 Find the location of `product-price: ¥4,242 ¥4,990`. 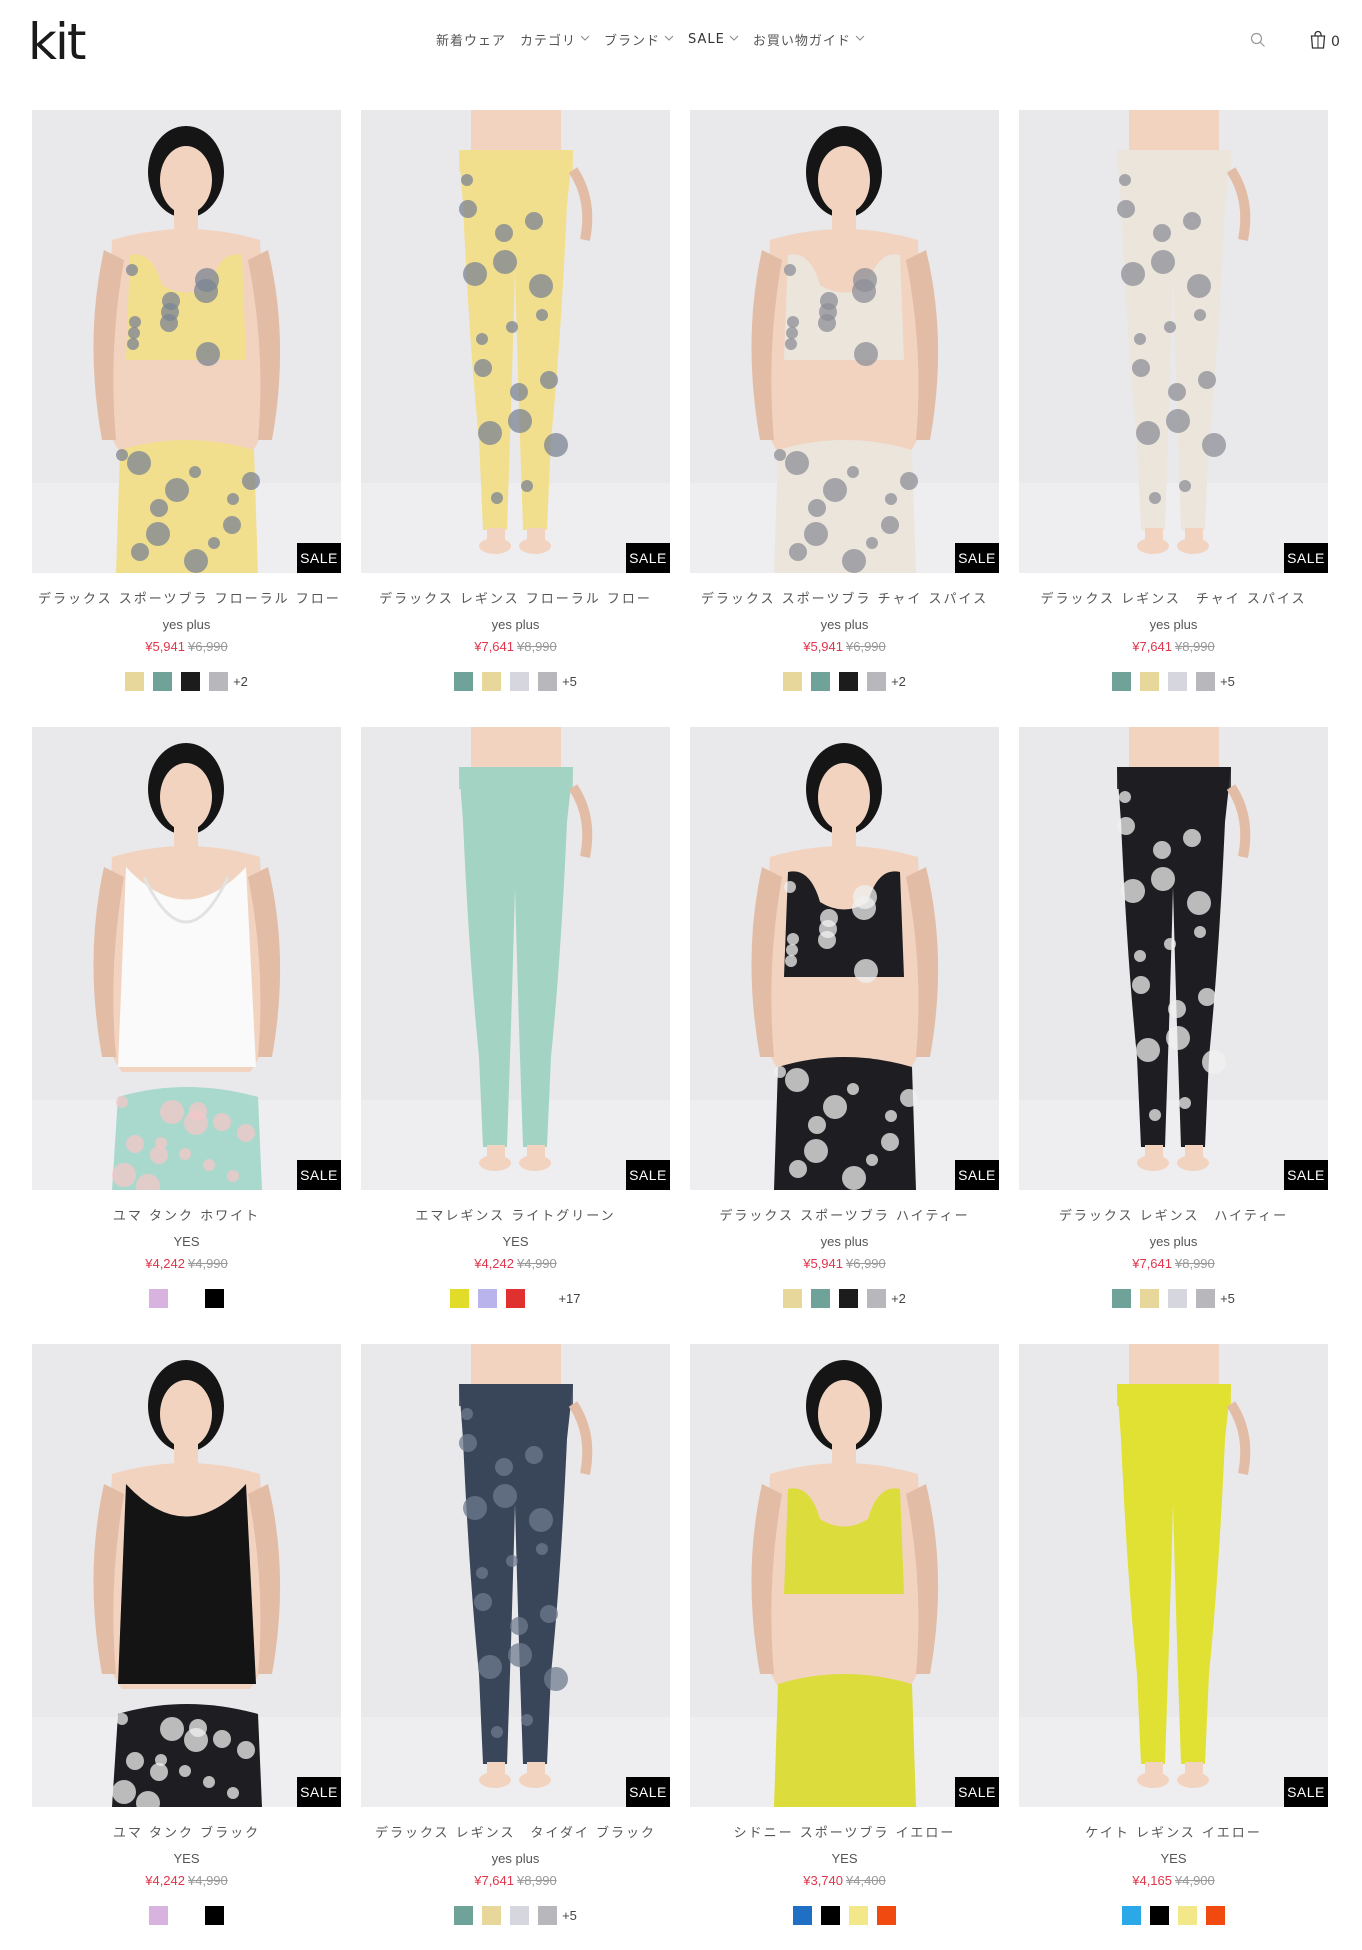

product-price: ¥4,242 ¥4,990 is located at coordinates (186, 1881).